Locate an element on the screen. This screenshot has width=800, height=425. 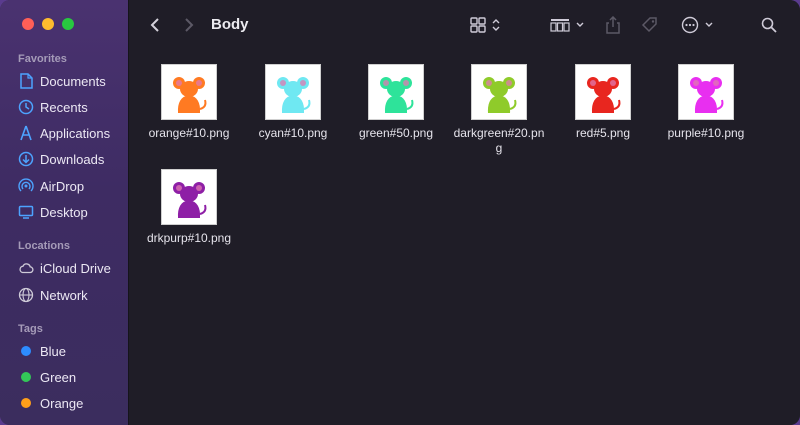
updown-chevron-icon is located at coordinates (495, 25).